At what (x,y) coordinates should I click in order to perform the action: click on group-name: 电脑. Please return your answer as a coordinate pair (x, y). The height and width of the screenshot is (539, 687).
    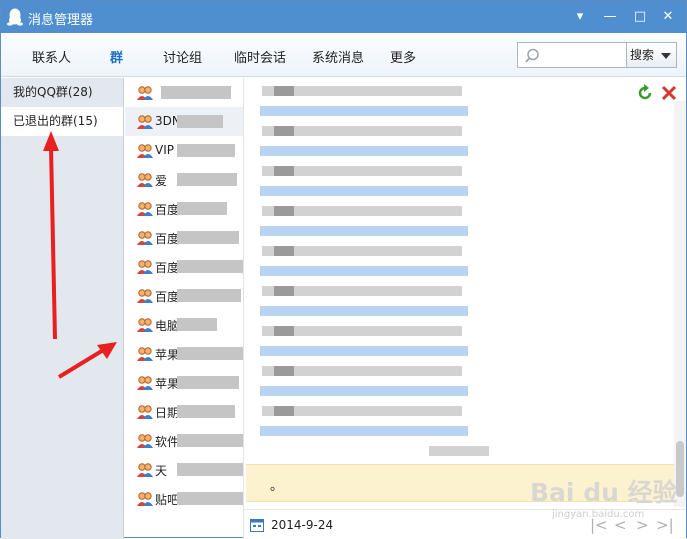
    Looking at the image, I should click on (167, 326).